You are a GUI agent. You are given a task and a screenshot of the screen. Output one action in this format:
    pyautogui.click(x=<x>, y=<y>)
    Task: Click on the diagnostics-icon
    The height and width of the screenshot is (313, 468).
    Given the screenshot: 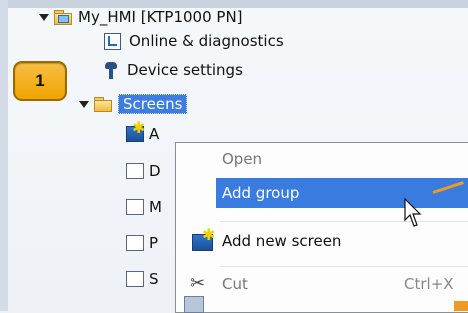 What is the action you would take?
    pyautogui.click(x=112, y=41)
    